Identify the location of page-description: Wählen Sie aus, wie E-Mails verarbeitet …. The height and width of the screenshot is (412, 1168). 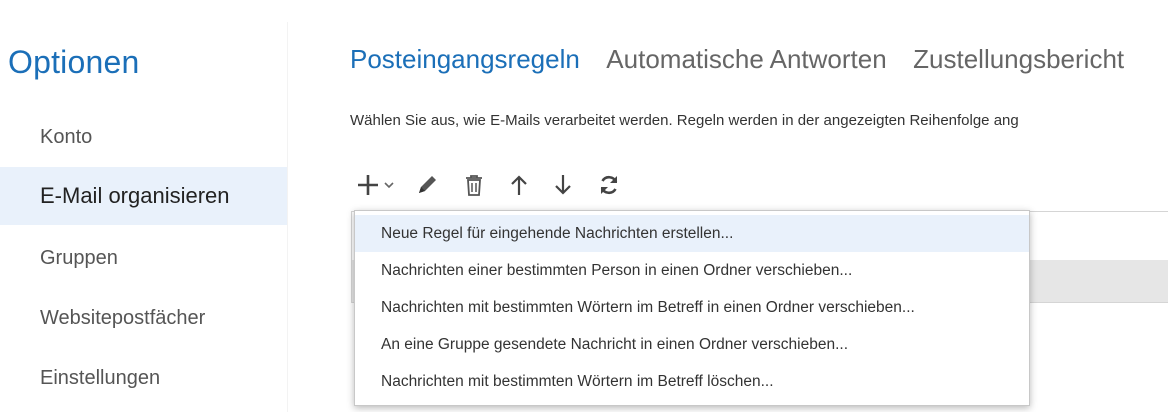
(684, 120).